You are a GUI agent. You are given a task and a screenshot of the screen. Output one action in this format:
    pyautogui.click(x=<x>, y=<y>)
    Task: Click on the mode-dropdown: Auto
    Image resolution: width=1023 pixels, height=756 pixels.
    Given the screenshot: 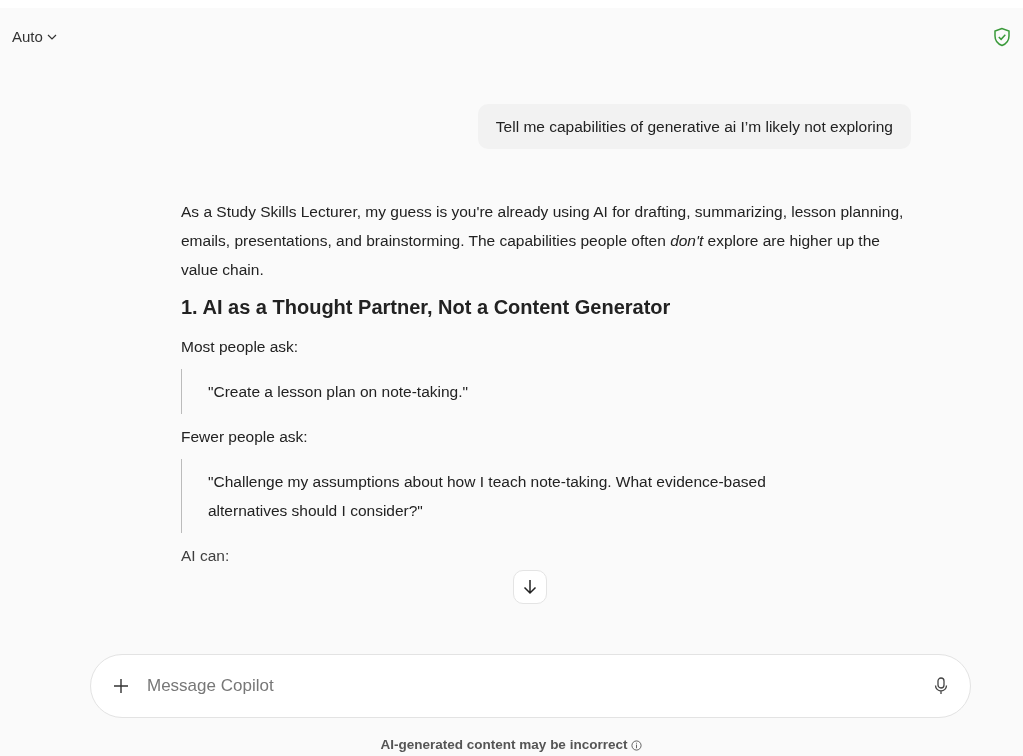 What is the action you would take?
    pyautogui.click(x=34, y=37)
    